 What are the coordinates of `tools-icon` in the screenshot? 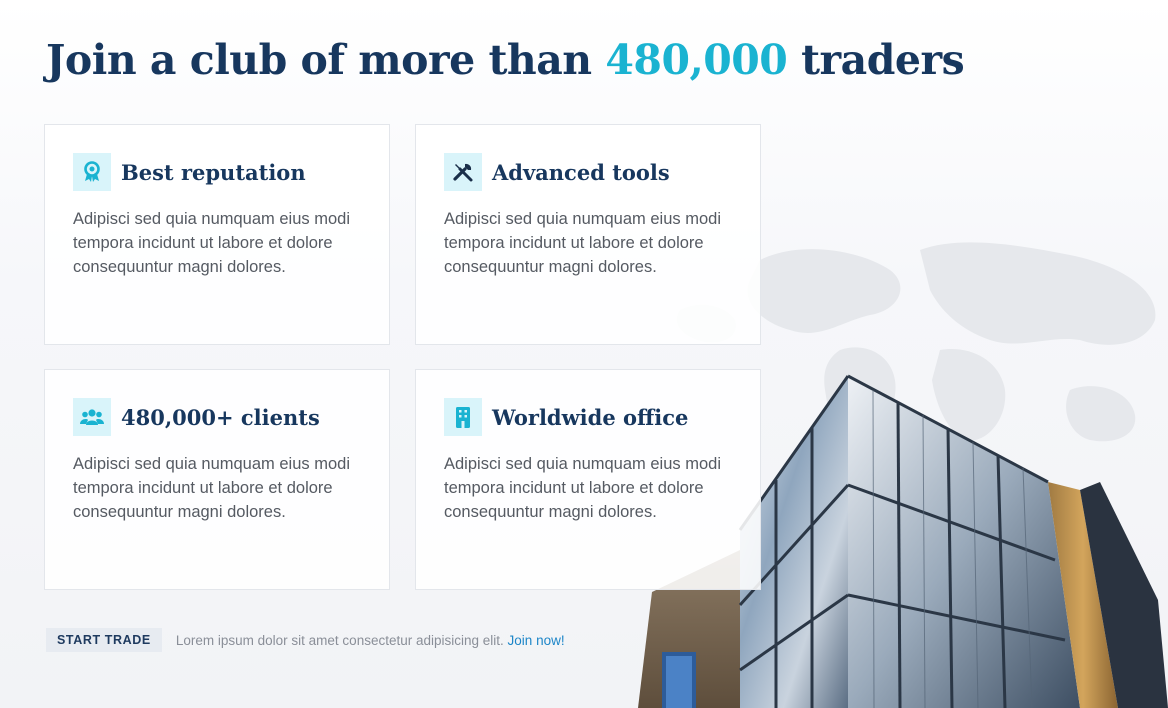 It's located at (463, 172).